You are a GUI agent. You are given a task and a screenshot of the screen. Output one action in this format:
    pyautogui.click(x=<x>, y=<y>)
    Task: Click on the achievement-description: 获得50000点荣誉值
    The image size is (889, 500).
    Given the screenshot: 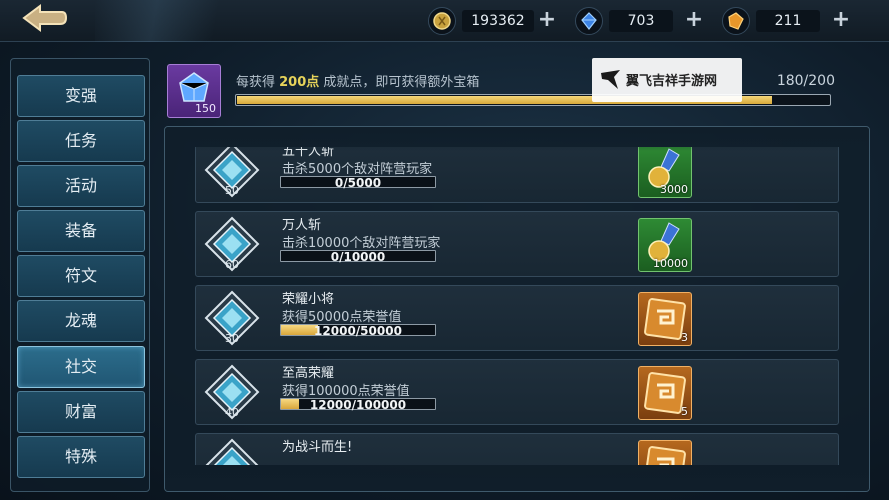 What is the action you would take?
    pyautogui.click(x=342, y=317)
    